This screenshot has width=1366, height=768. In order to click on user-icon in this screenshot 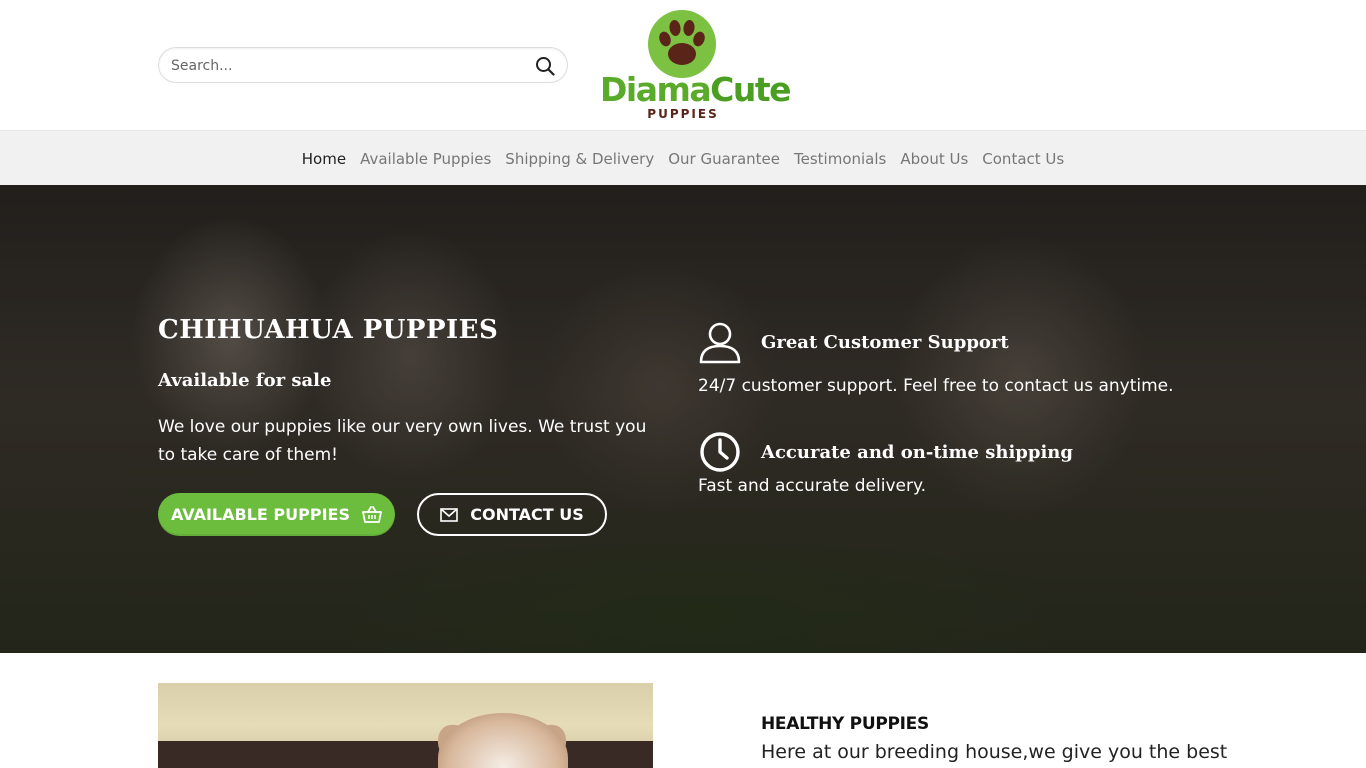, I will do `click(720, 343)`.